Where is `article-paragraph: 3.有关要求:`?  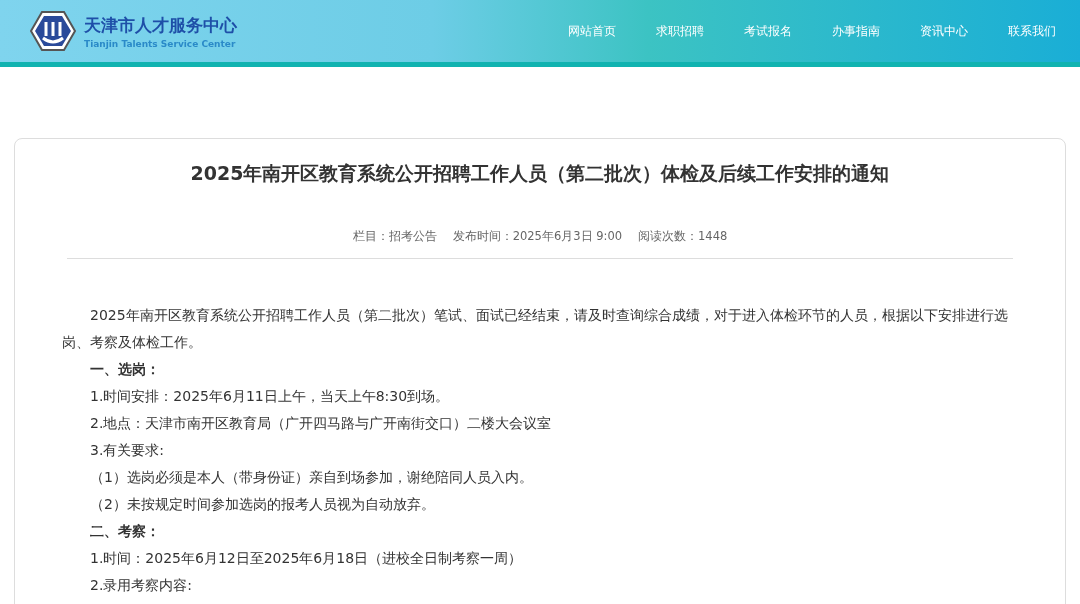
article-paragraph: 3.有关要求: is located at coordinates (127, 450).